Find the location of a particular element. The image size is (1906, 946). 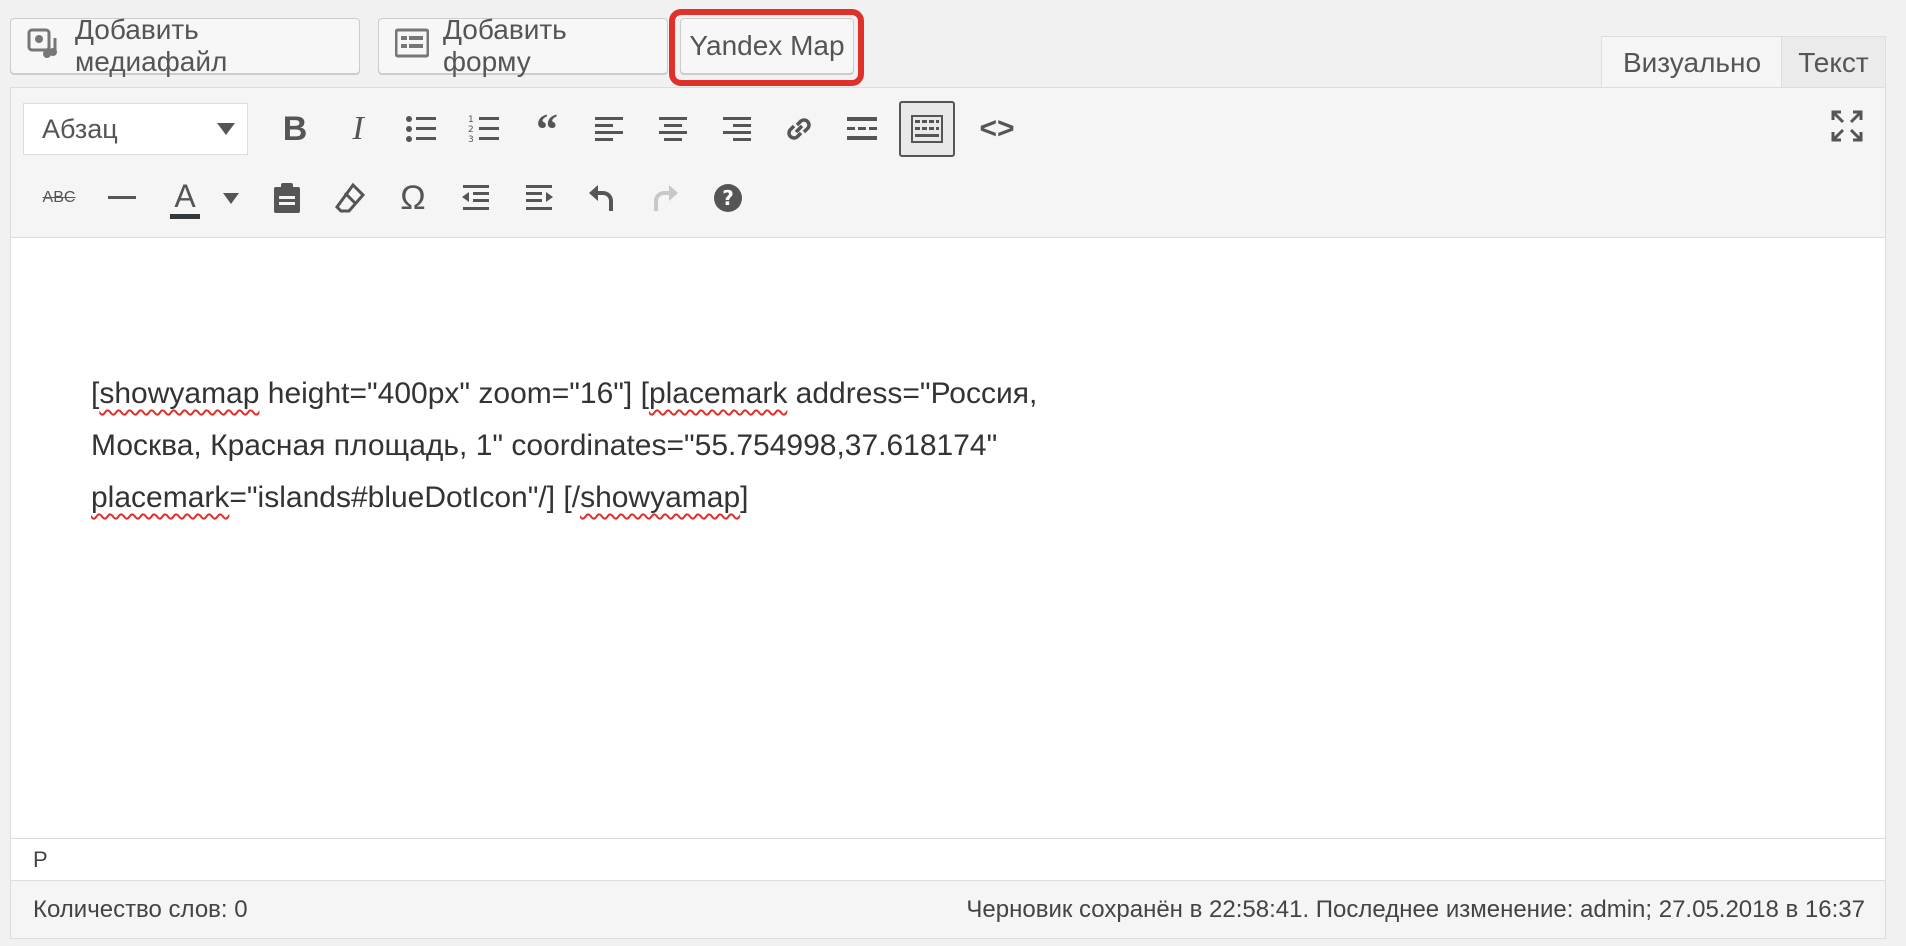

media-icon is located at coordinates (44, 46).